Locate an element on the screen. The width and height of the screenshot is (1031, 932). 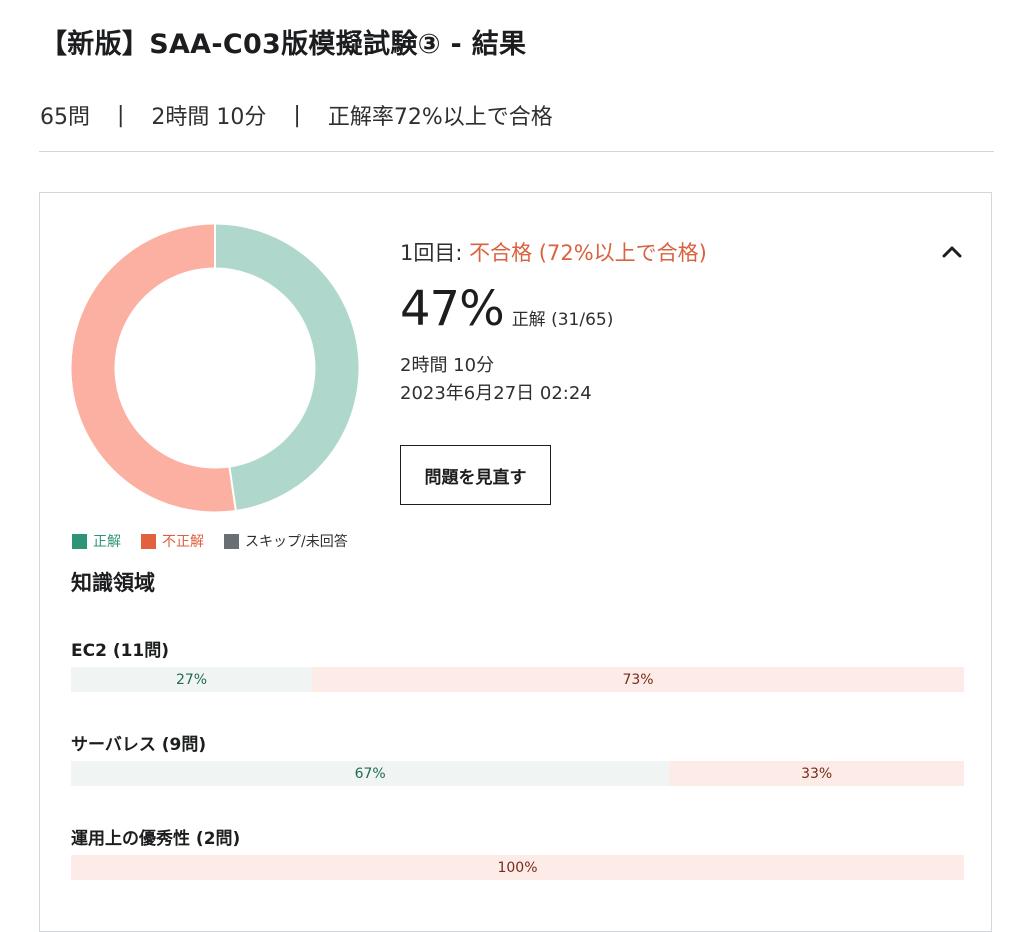
legend-item-3: スキップ/未回答 is located at coordinates (286, 541).